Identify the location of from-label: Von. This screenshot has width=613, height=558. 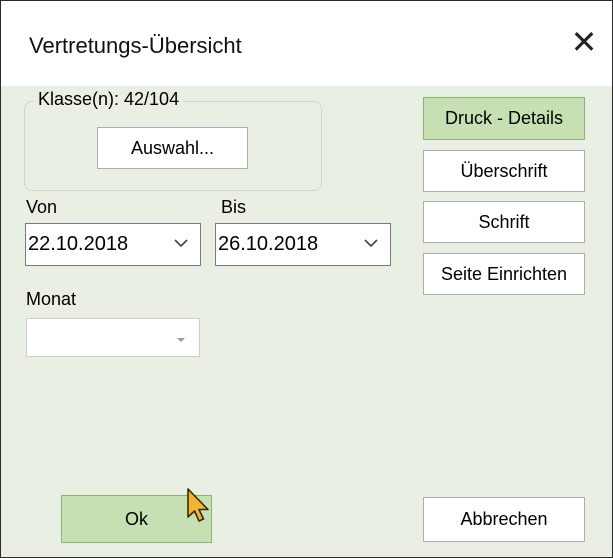
(42, 207).